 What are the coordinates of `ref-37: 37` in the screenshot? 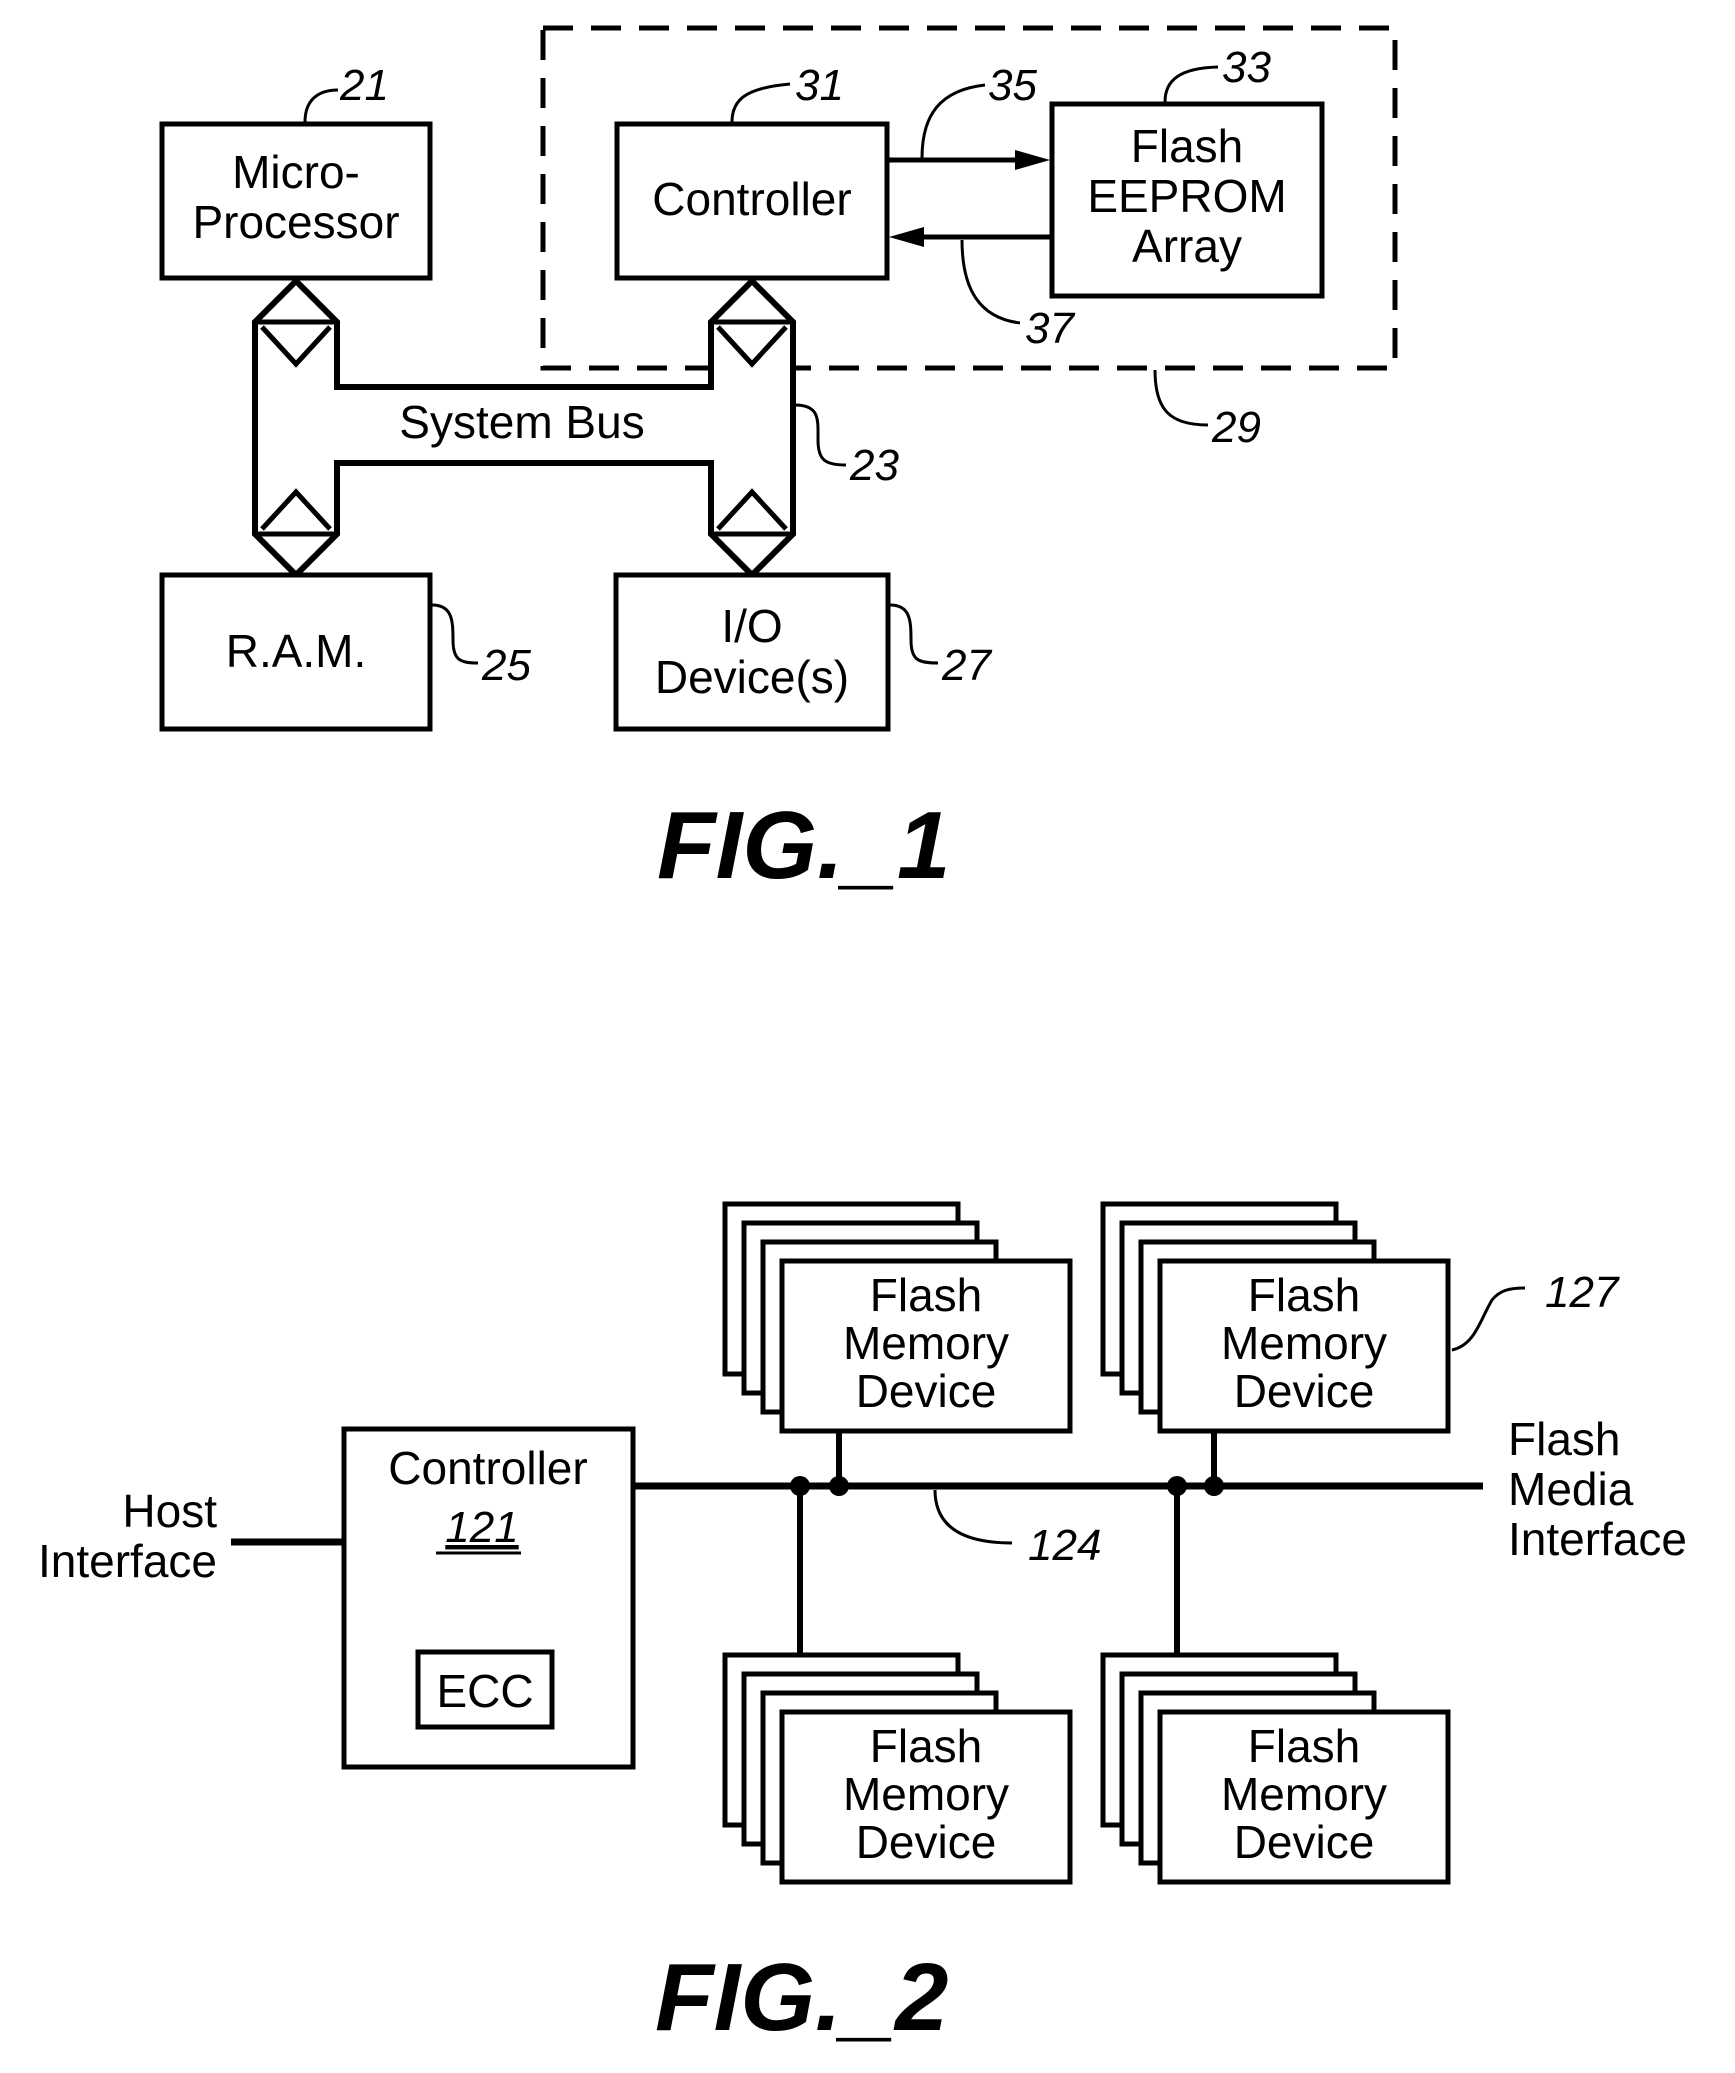 It's located at (1050, 328).